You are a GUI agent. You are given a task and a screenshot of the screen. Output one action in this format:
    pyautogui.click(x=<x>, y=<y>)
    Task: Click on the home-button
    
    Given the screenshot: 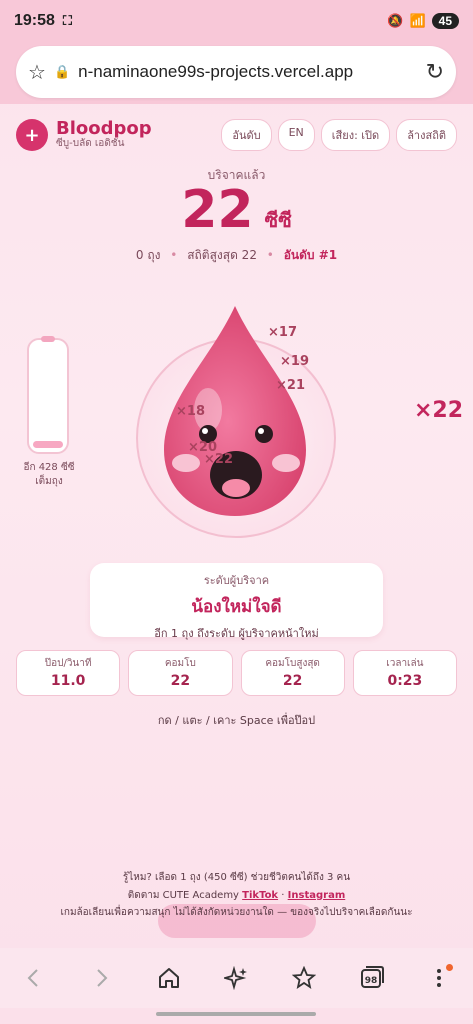 What is the action you would take?
    pyautogui.click(x=169, y=978)
    